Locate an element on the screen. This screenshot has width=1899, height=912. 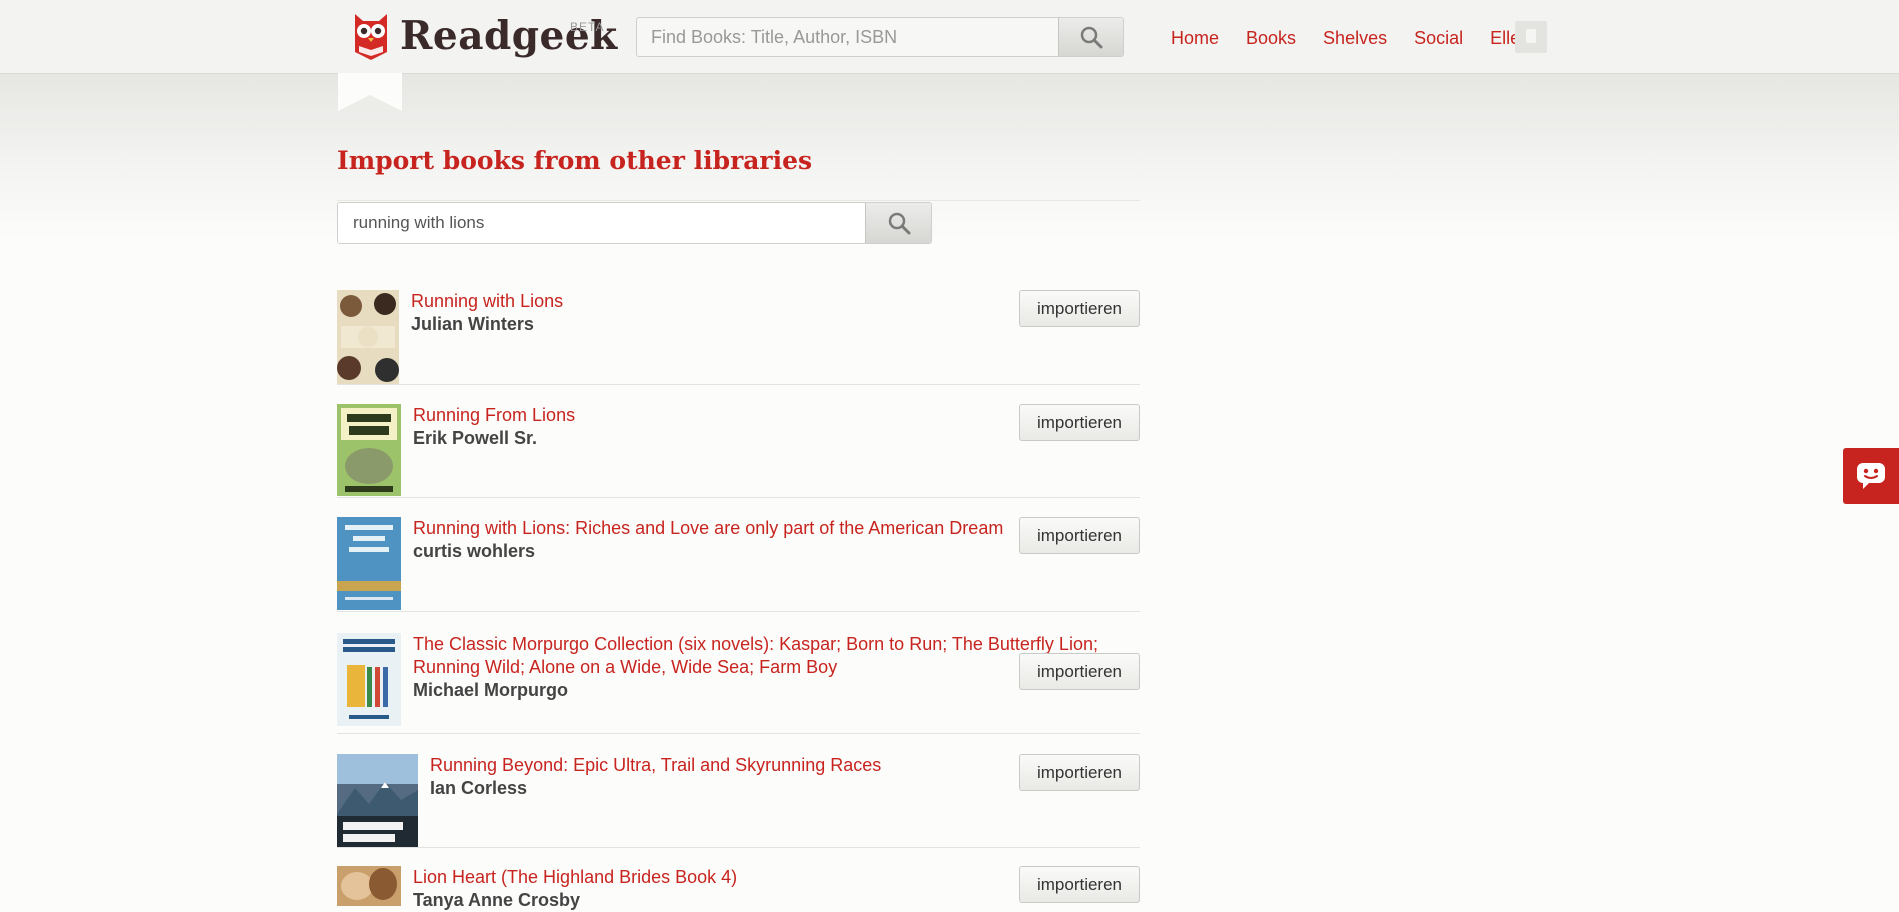
book-title-link: Lion Heart (The Highland Brides Book 4) is located at coordinates (575, 877).